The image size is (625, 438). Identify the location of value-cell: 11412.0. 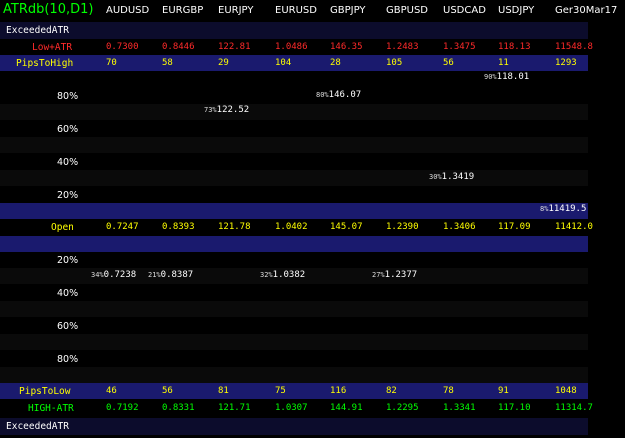
(574, 227).